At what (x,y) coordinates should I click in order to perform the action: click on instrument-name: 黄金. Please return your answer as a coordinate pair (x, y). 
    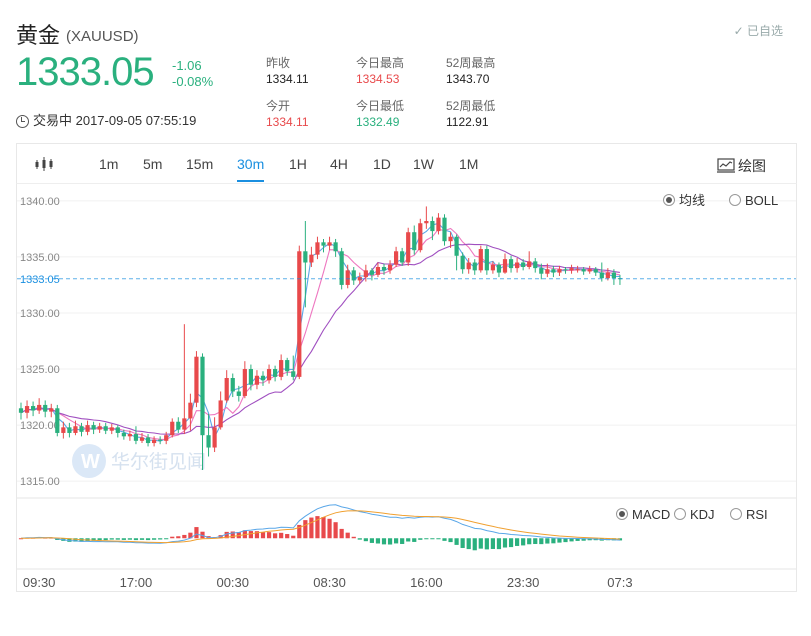
    Looking at the image, I should click on (38, 36).